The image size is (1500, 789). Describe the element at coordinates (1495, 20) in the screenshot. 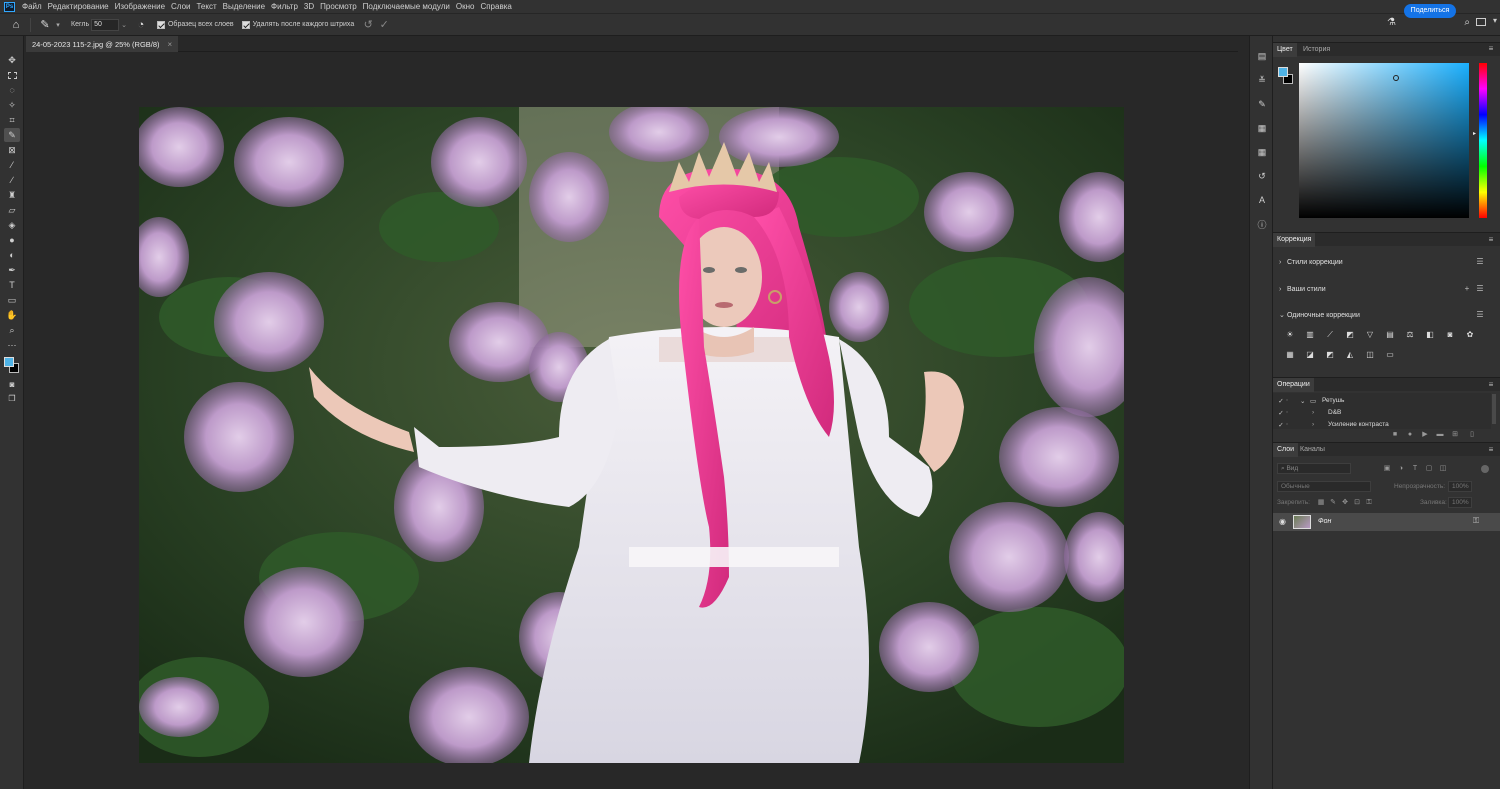

I see `workspace-chevron-icon: ▾` at that location.